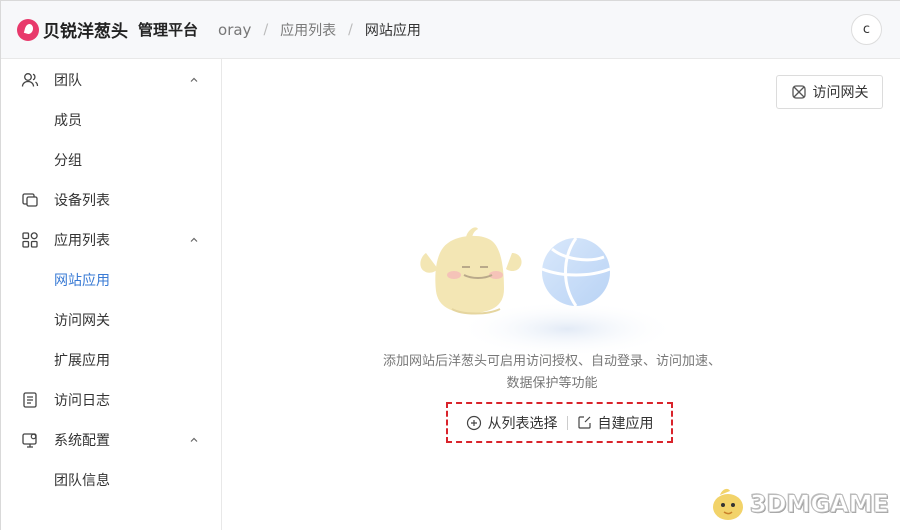  I want to click on sidebar-item-extensions: 扩展应用, so click(82, 360).